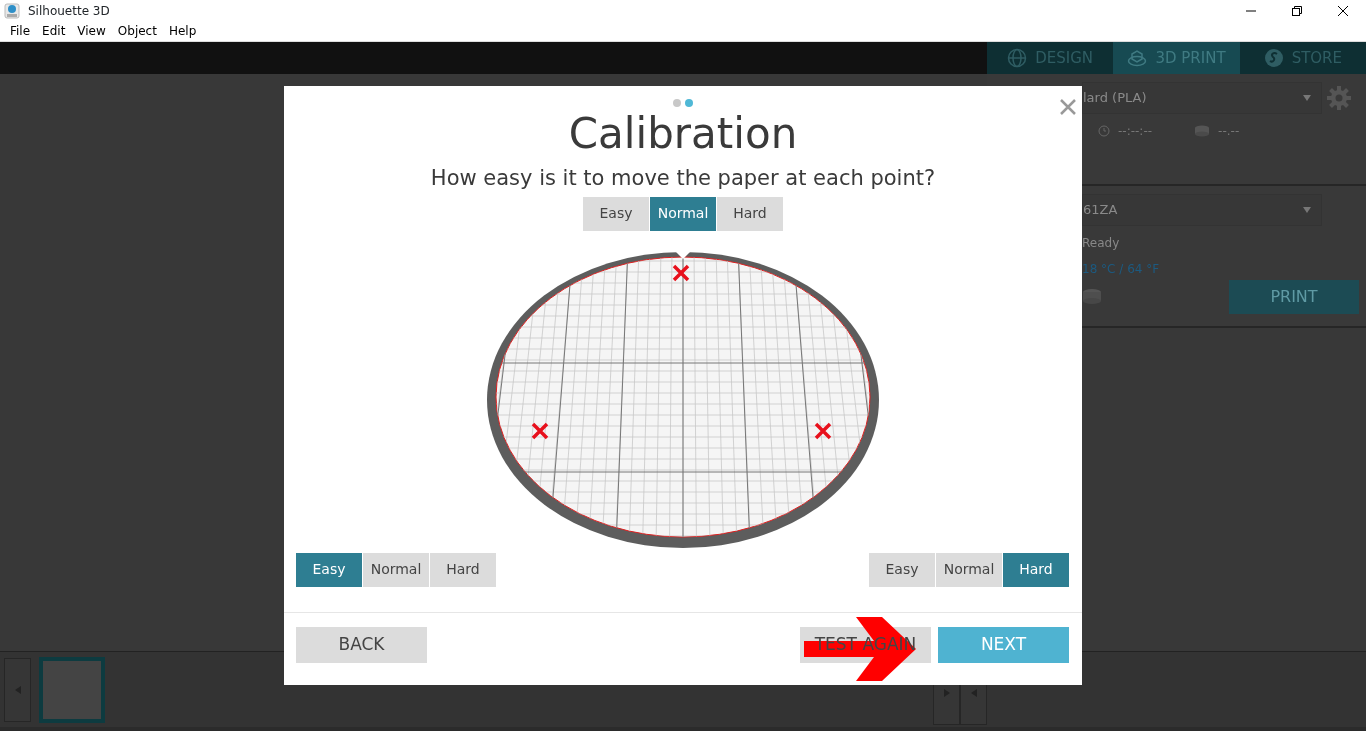 The image size is (1366, 731). Describe the element at coordinates (1297, 11) in the screenshot. I see `restore-icon` at that location.